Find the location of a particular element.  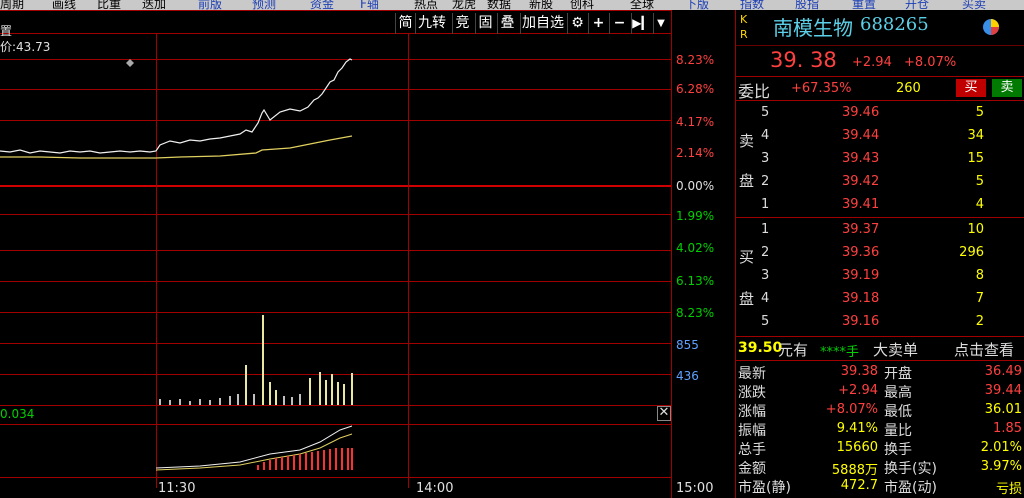

bigorder-type: 大卖单 is located at coordinates (896, 350).